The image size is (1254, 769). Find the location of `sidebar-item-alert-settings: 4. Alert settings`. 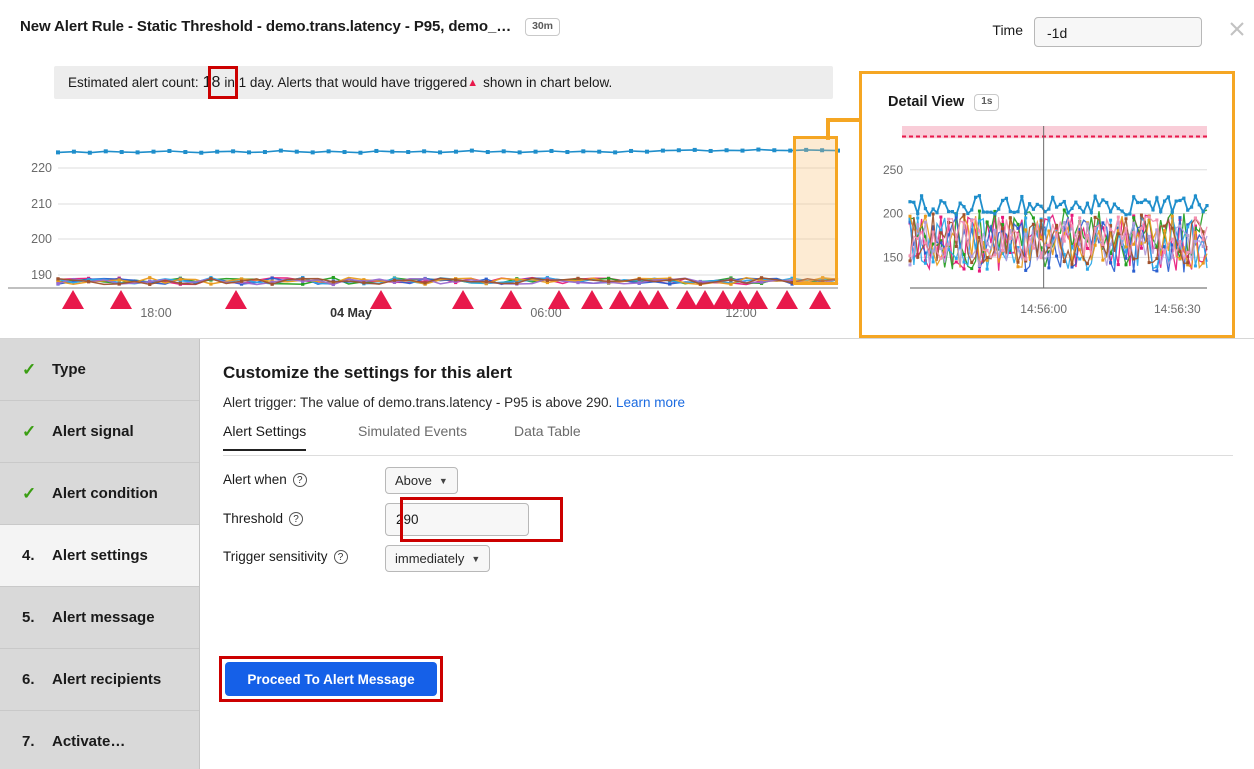

sidebar-item-alert-settings: 4. Alert settings is located at coordinates (99, 556).